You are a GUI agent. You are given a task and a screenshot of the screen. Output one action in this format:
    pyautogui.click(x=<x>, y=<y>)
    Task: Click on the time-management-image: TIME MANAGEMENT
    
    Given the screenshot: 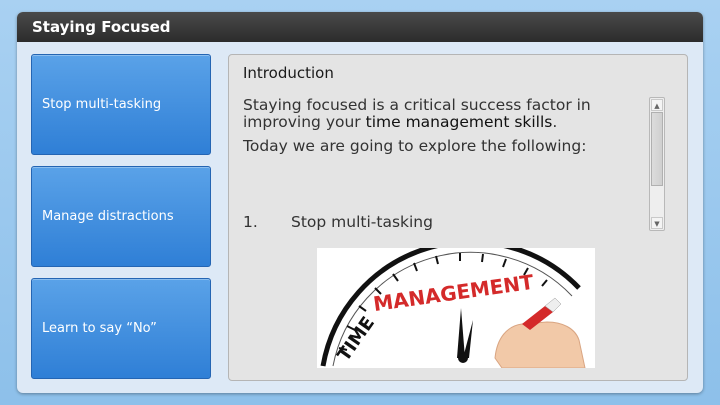 What is the action you would take?
    pyautogui.click(x=456, y=304)
    